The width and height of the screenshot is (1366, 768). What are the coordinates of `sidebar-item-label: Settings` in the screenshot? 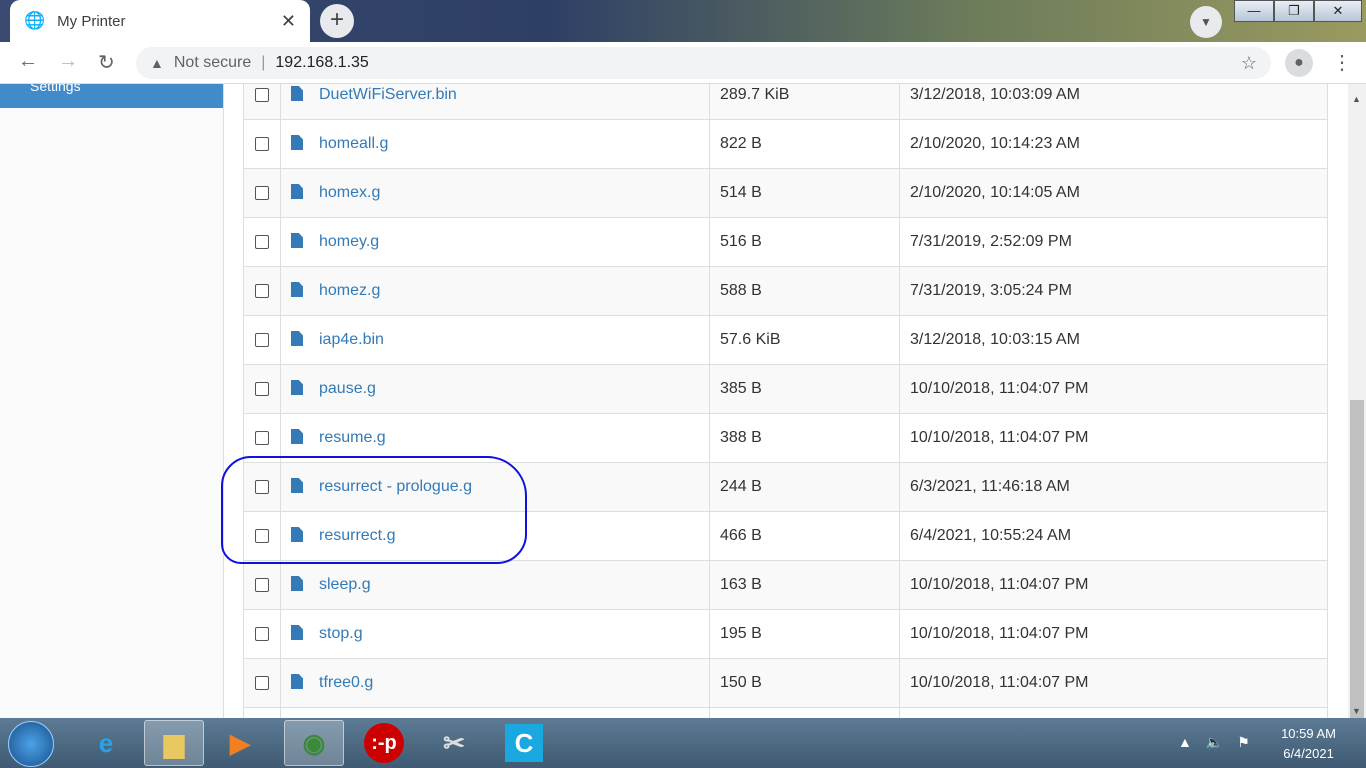 It's located at (55, 89).